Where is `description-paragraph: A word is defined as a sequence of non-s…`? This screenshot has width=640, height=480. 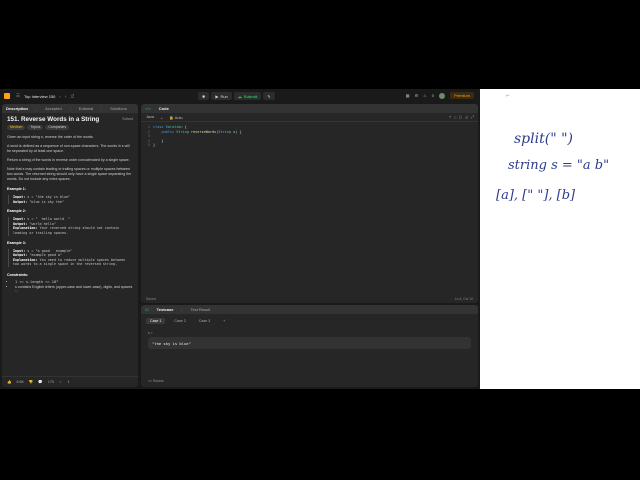
description-paragraph: A word is defined as a sequence of non-s… is located at coordinates (68, 148).